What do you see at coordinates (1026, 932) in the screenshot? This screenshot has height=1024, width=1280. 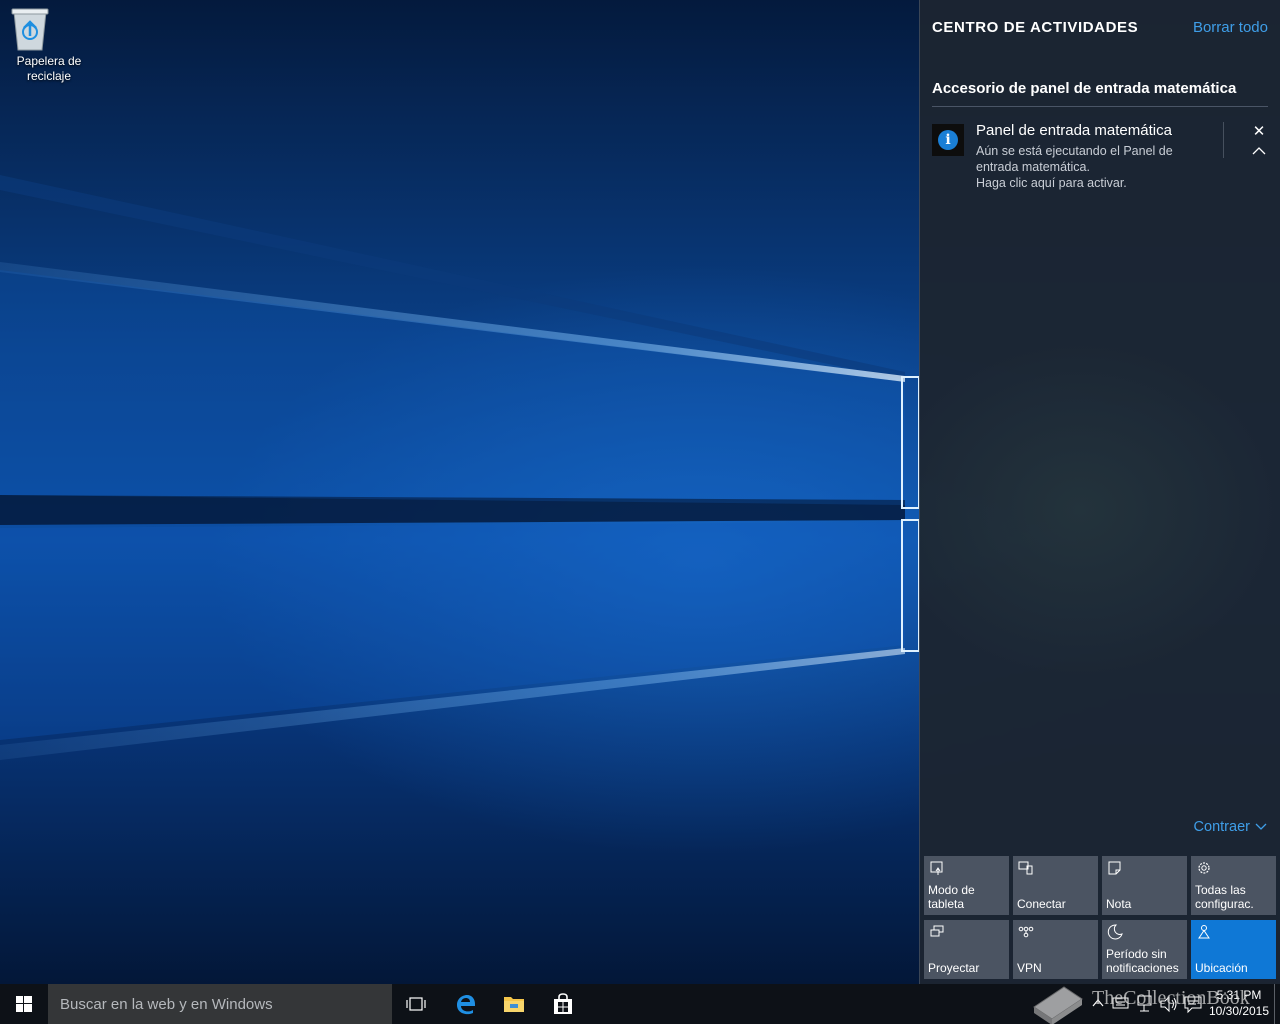 I see `vpn-icon` at bounding box center [1026, 932].